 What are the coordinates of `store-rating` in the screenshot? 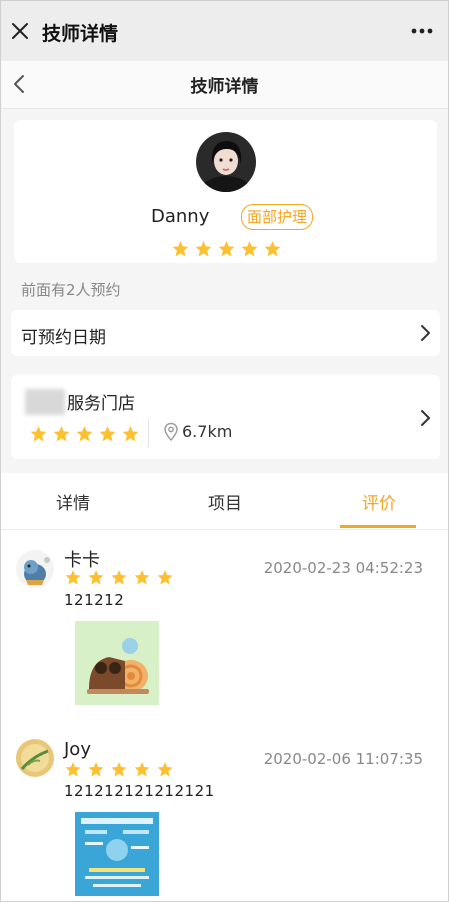 It's located at (84, 434).